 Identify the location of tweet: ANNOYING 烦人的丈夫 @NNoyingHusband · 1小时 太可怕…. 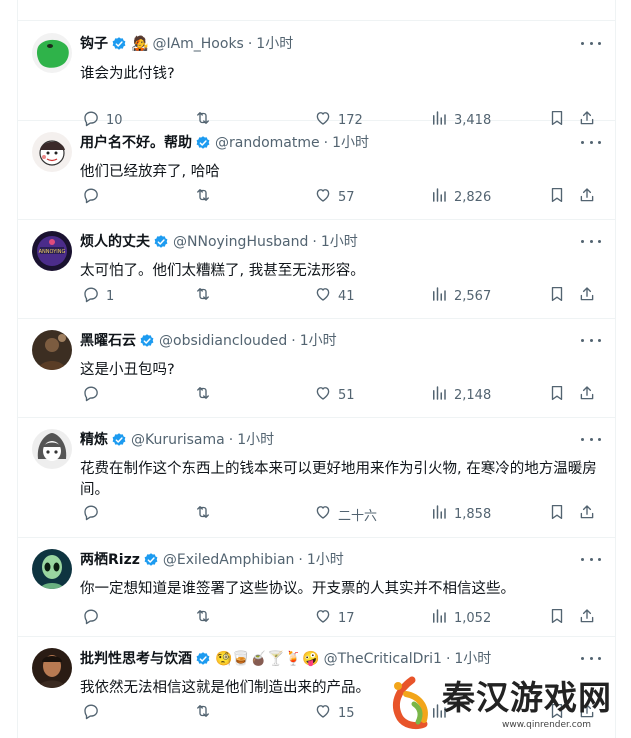
(316, 269).